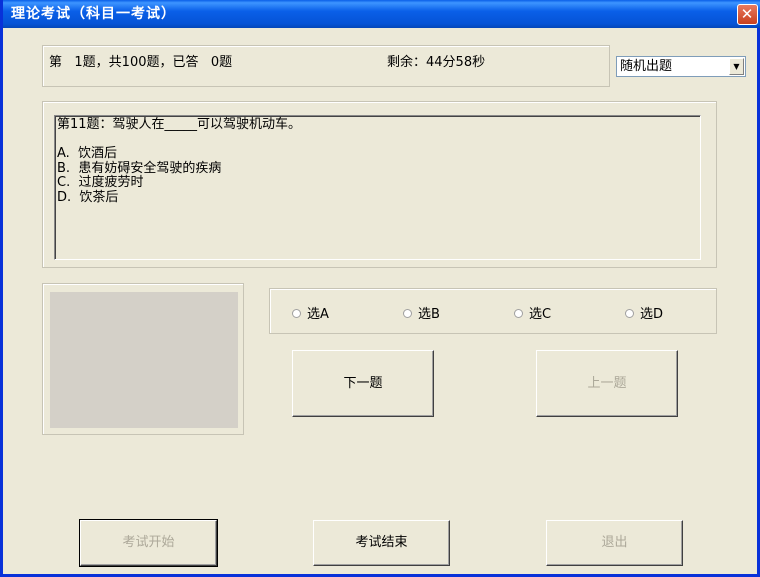 The image size is (760, 577). What do you see at coordinates (141, 62) in the screenshot?
I see `progress-text: 第 1题，共100题，已答 0题` at bounding box center [141, 62].